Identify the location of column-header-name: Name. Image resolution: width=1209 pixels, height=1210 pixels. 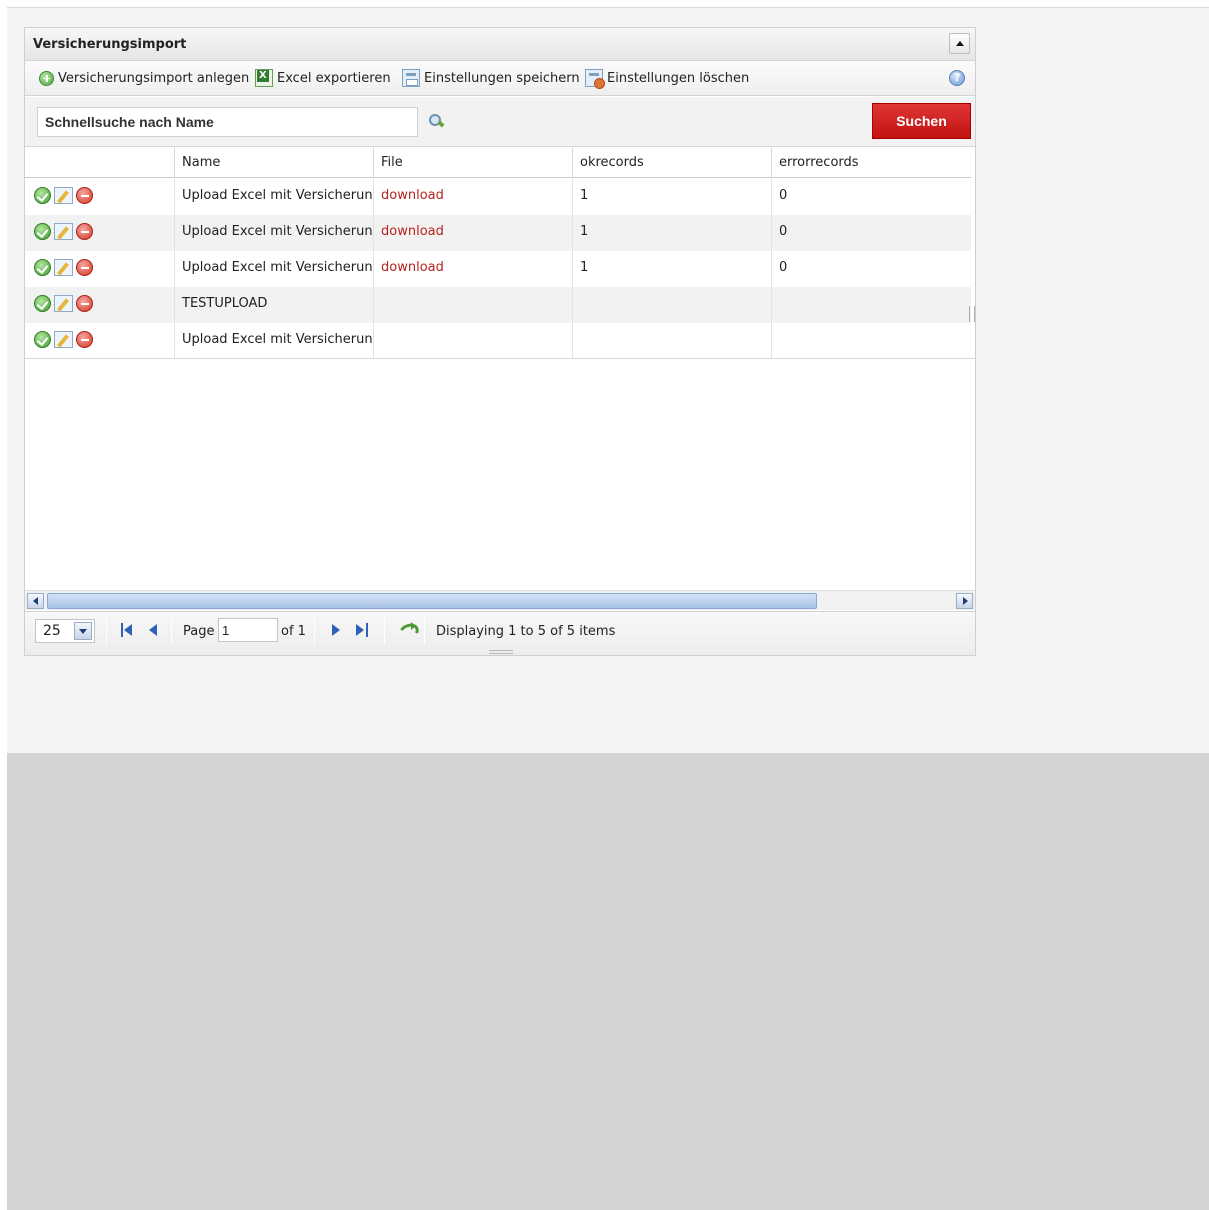
(273, 163).